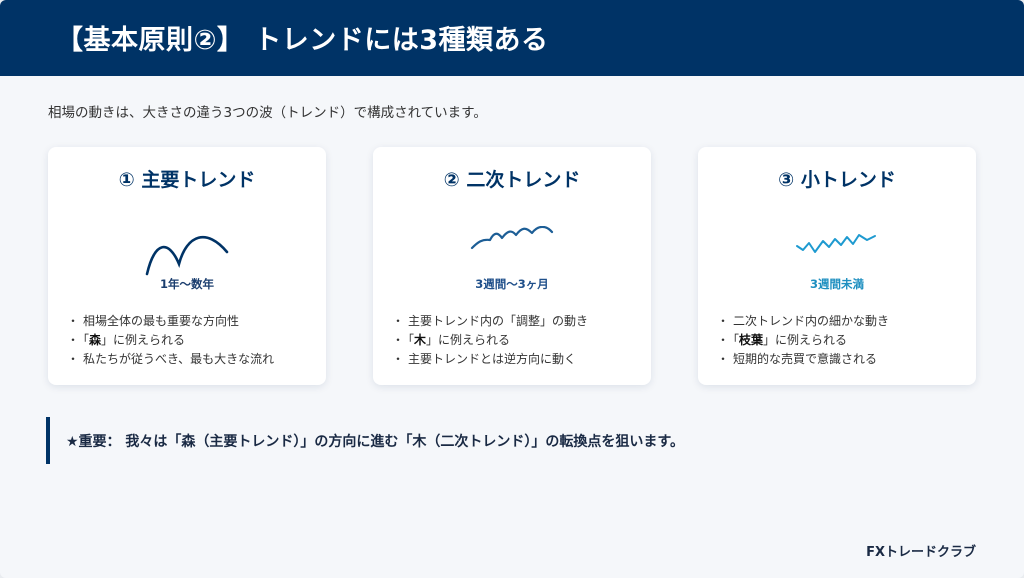  I want to click on list-item: ・短期的な売買で意識される, so click(797, 359).